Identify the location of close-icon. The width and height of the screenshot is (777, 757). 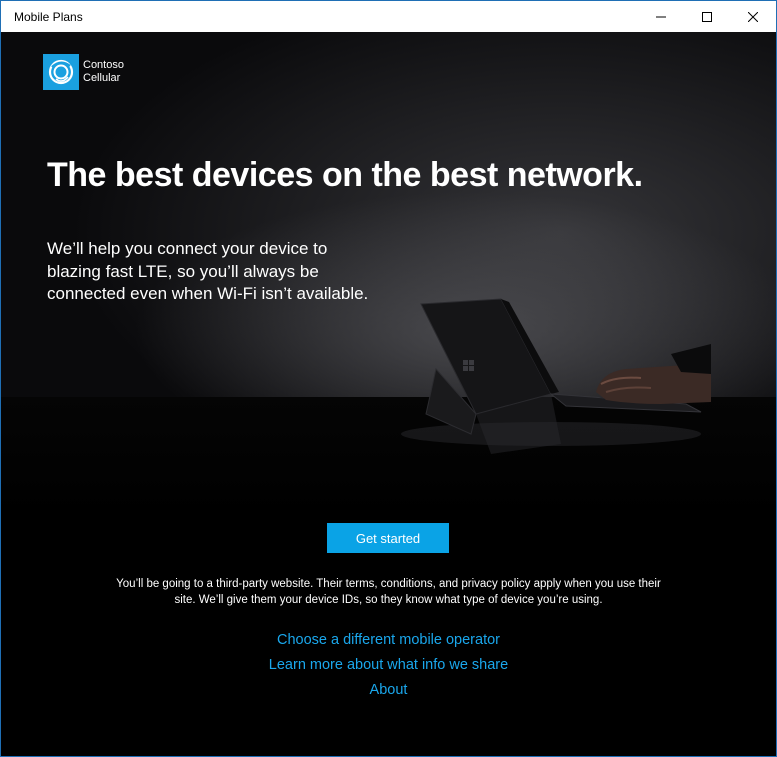
(753, 16).